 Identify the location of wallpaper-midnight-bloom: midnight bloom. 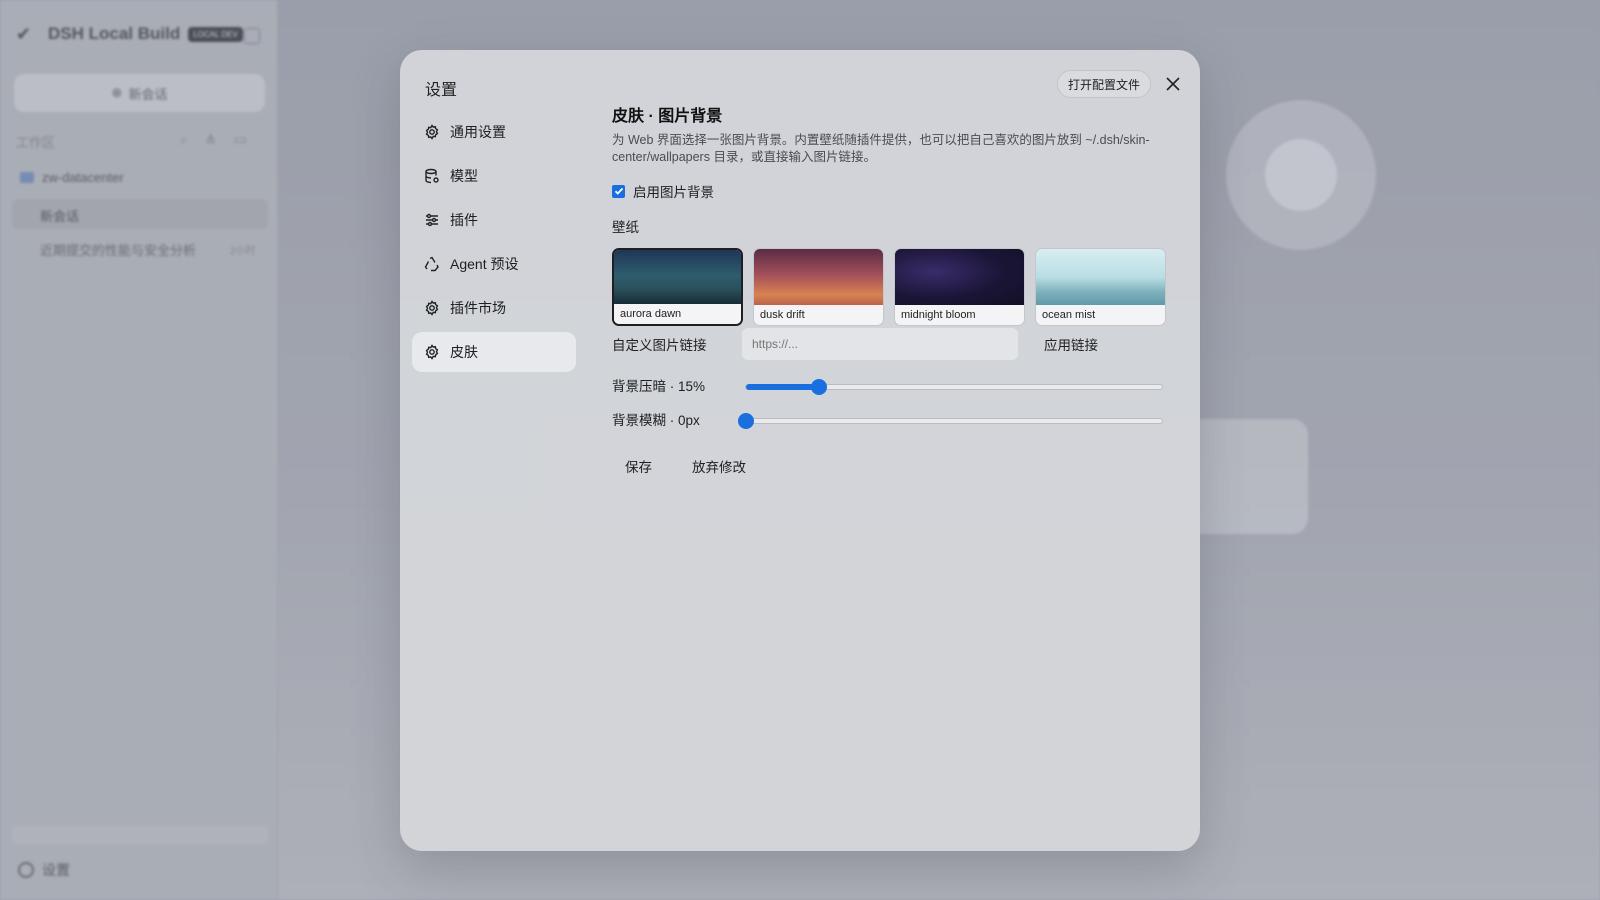
(959, 287).